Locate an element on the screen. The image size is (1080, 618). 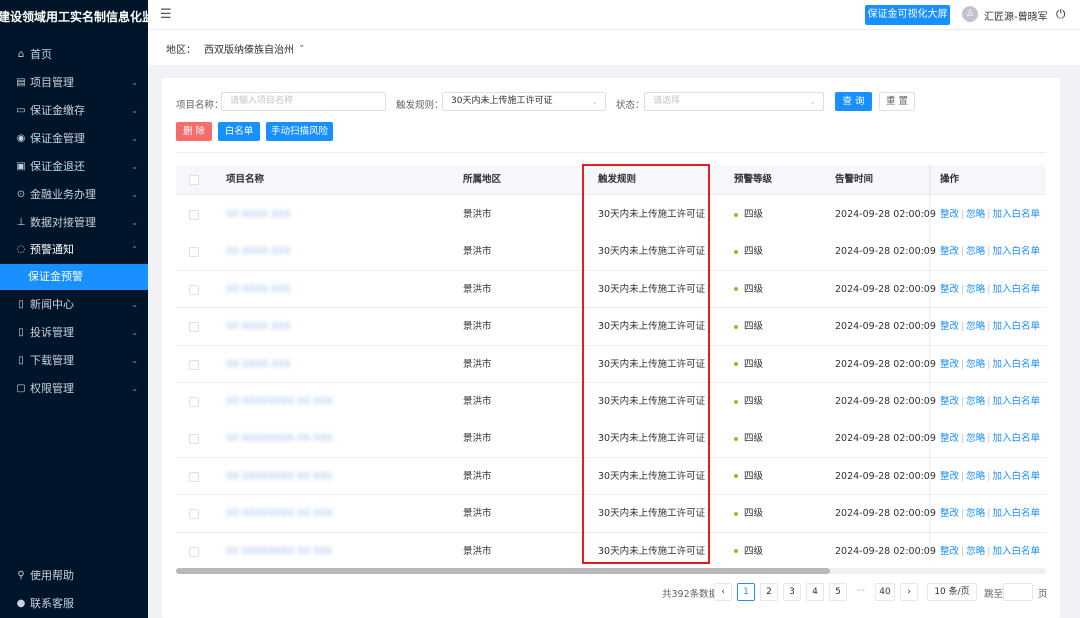
cell-region: 景洪市 is located at coordinates (477, 289).